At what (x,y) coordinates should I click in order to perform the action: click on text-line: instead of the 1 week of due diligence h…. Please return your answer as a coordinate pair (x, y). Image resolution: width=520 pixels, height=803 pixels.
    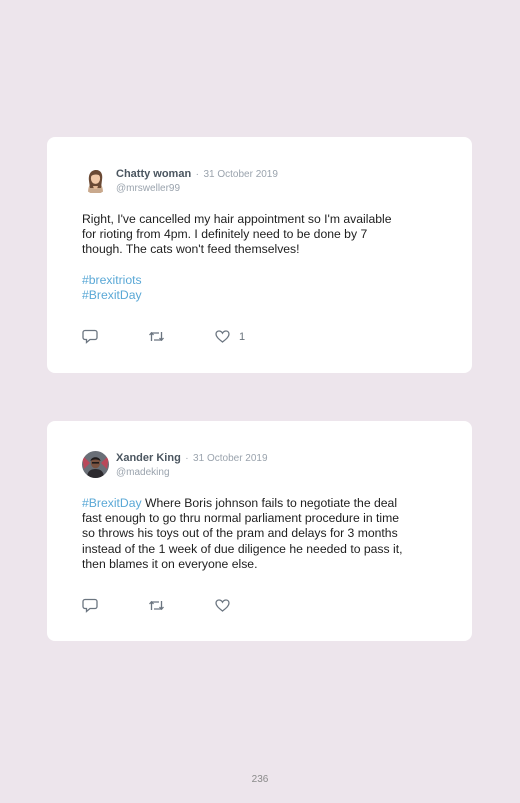
    Looking at the image, I should click on (242, 548).